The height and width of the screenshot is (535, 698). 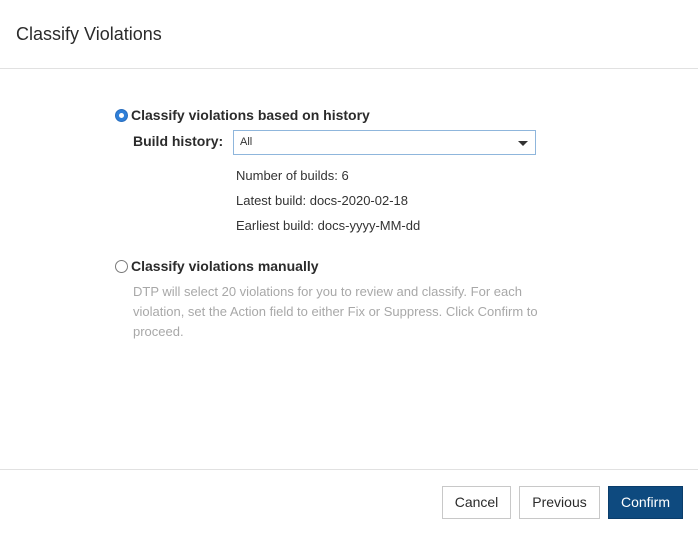 I want to click on manual-radio-button, so click(x=121, y=266).